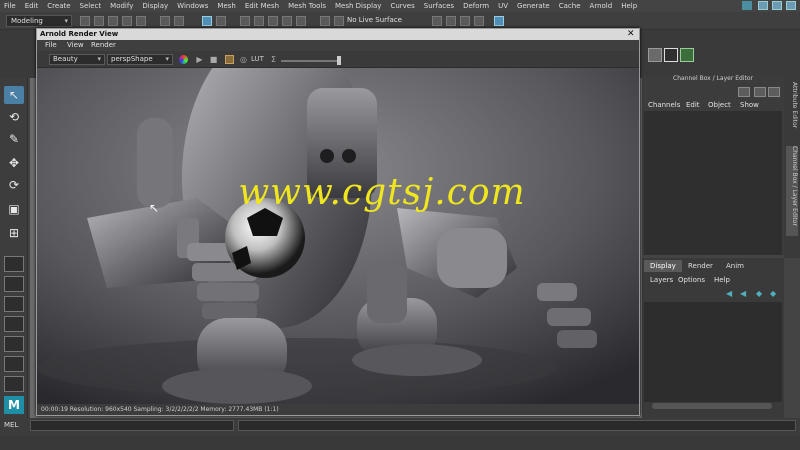 Image resolution: width=800 pixels, height=450 pixels. What do you see at coordinates (14, 139) in the screenshot?
I see `paint-select-icon: ✎` at bounding box center [14, 139].